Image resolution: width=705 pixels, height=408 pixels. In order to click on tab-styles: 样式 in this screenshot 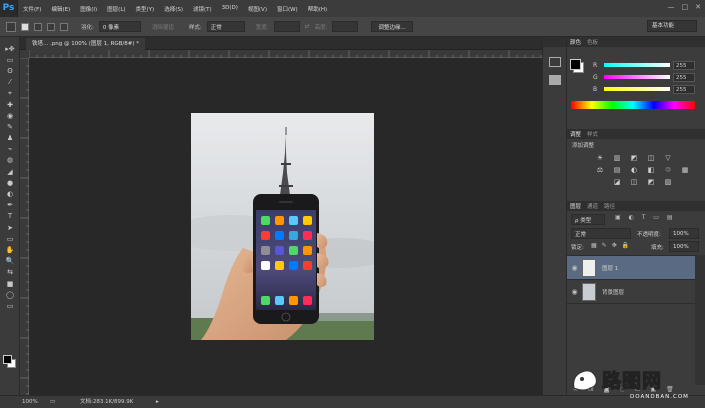, I will do `click(592, 134)`.